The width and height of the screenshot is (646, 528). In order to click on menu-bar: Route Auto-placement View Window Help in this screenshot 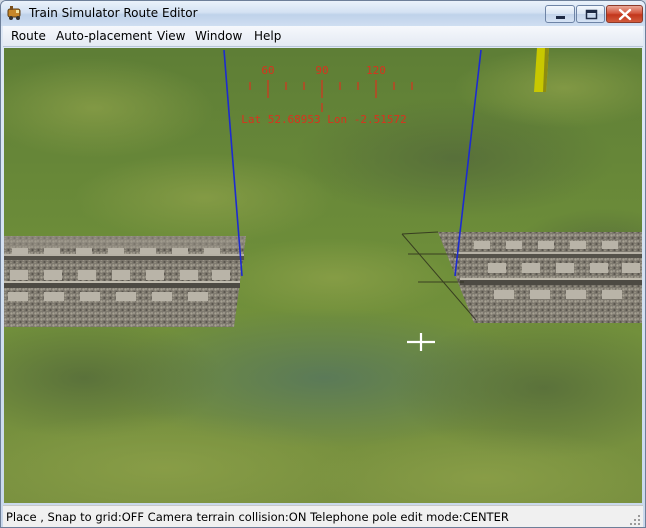, I will do `click(323, 36)`.